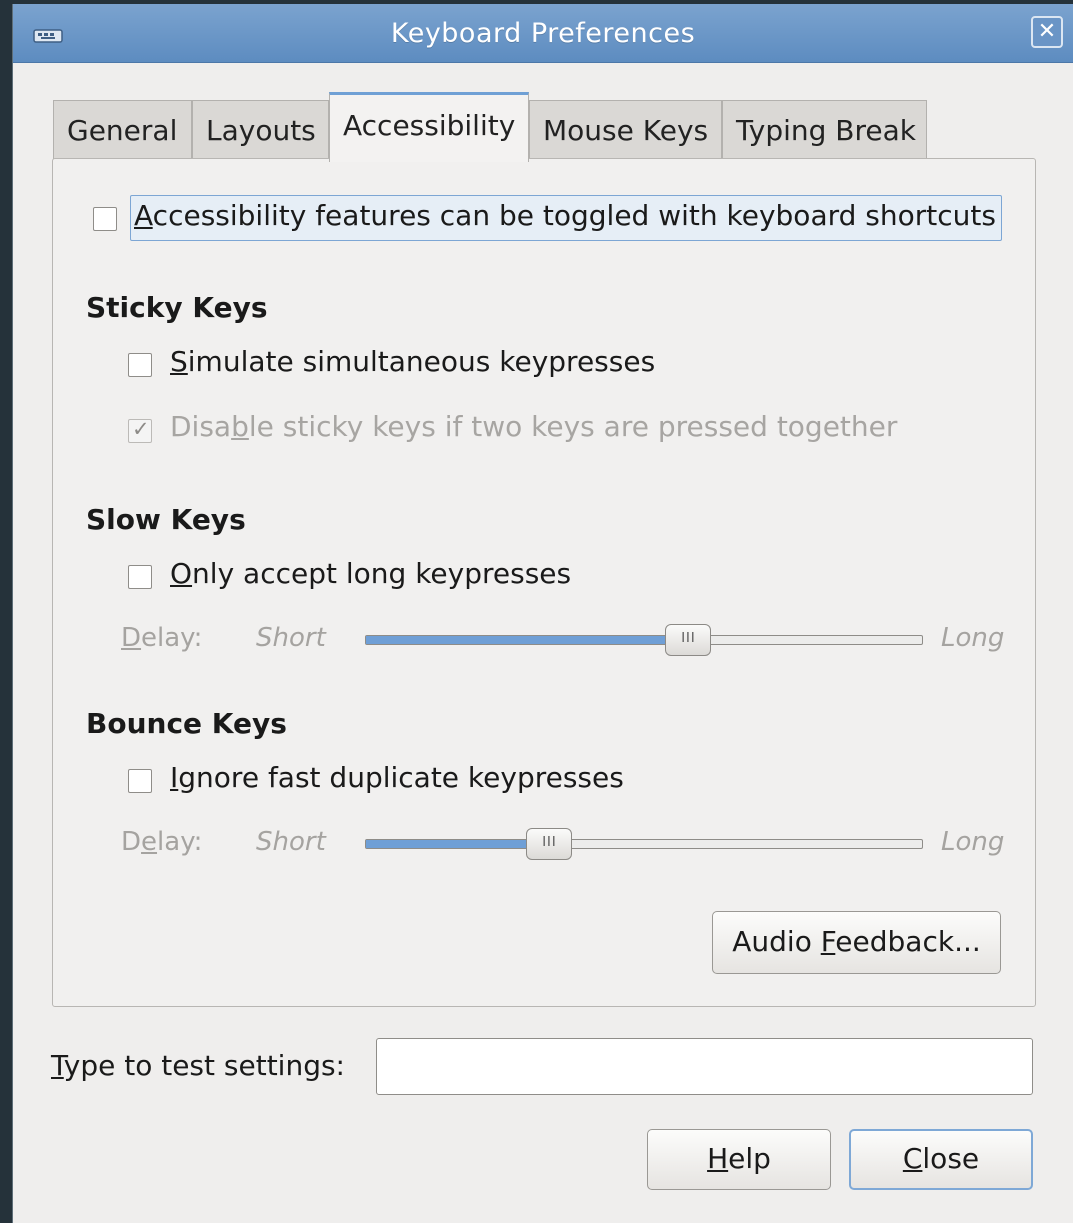 The width and height of the screenshot is (1073, 1223). What do you see at coordinates (177, 307) in the screenshot?
I see `sticky-keys-heading: Sticky Keys` at bounding box center [177, 307].